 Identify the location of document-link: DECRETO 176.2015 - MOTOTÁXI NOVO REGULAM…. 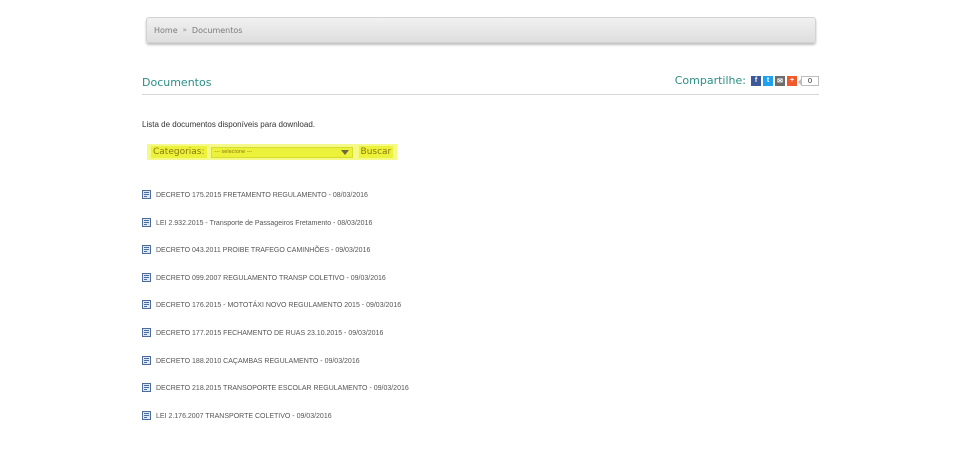
(275, 314).